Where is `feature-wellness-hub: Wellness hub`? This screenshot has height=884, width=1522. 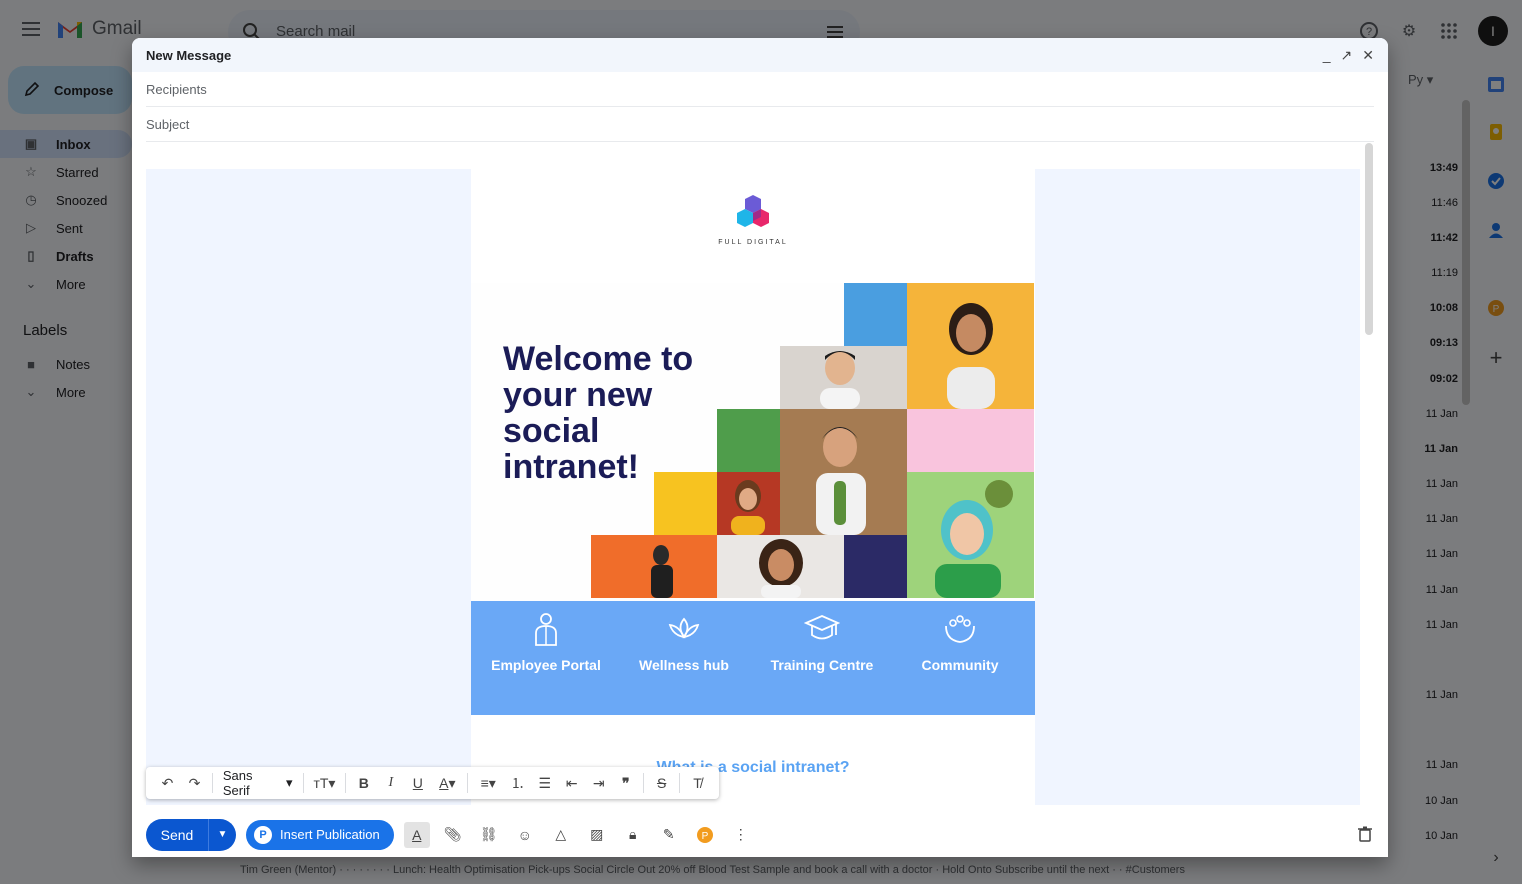
feature-wellness-hub: Wellness hub is located at coordinates (684, 663).